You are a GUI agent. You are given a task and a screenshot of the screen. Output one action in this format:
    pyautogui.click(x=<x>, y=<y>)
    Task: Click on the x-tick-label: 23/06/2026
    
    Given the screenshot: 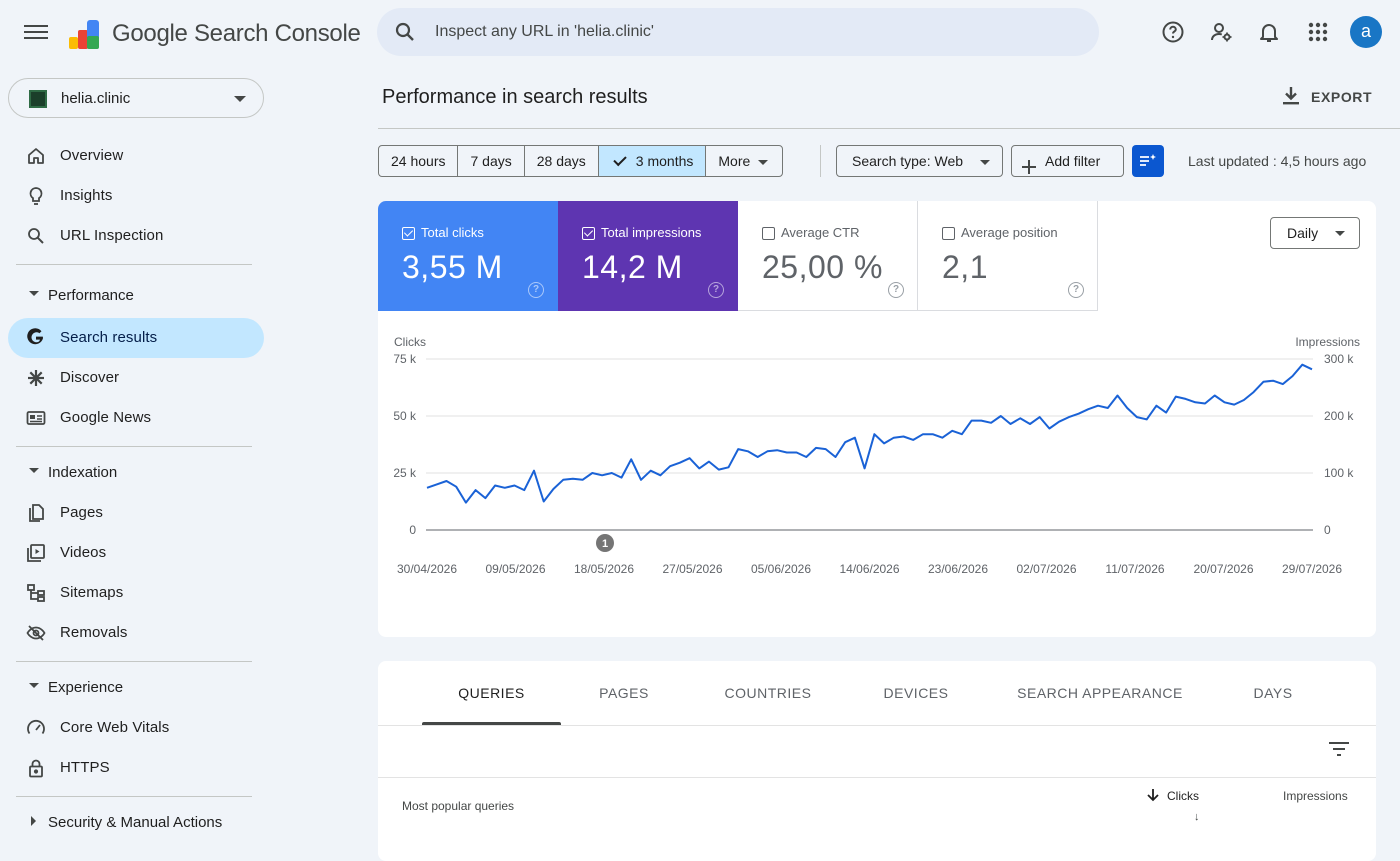 What is the action you would take?
    pyautogui.click(x=958, y=569)
    